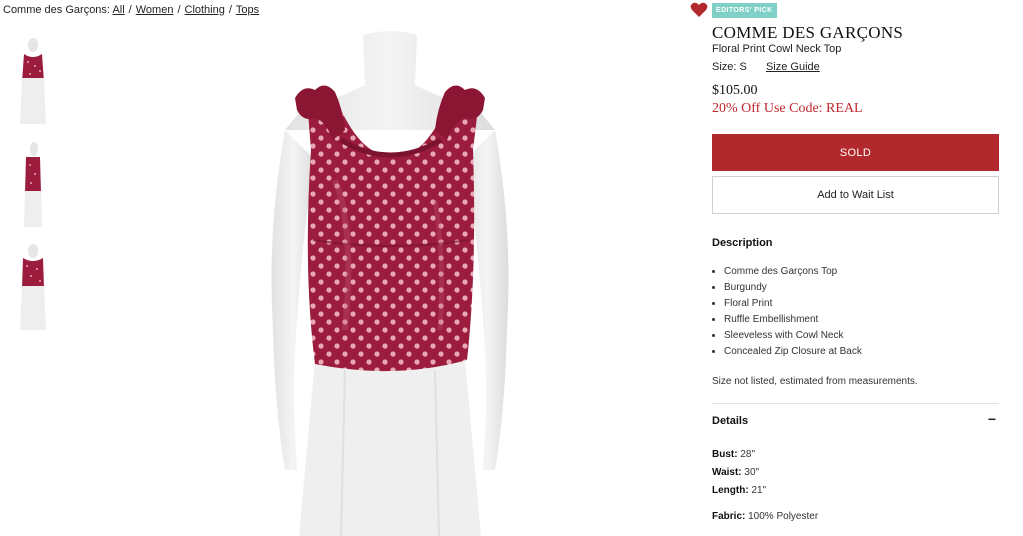  Describe the element at coordinates (748, 454) in the screenshot. I see `measurement-value: 28"` at that location.